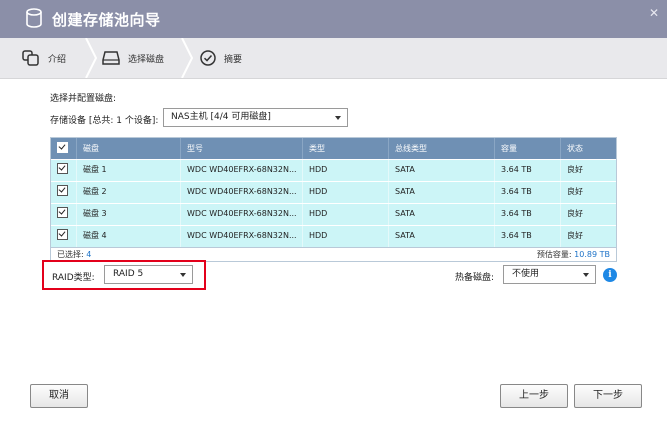  Describe the element at coordinates (73, 278) in the screenshot. I see `raid-type-label: RAID类型:` at that location.